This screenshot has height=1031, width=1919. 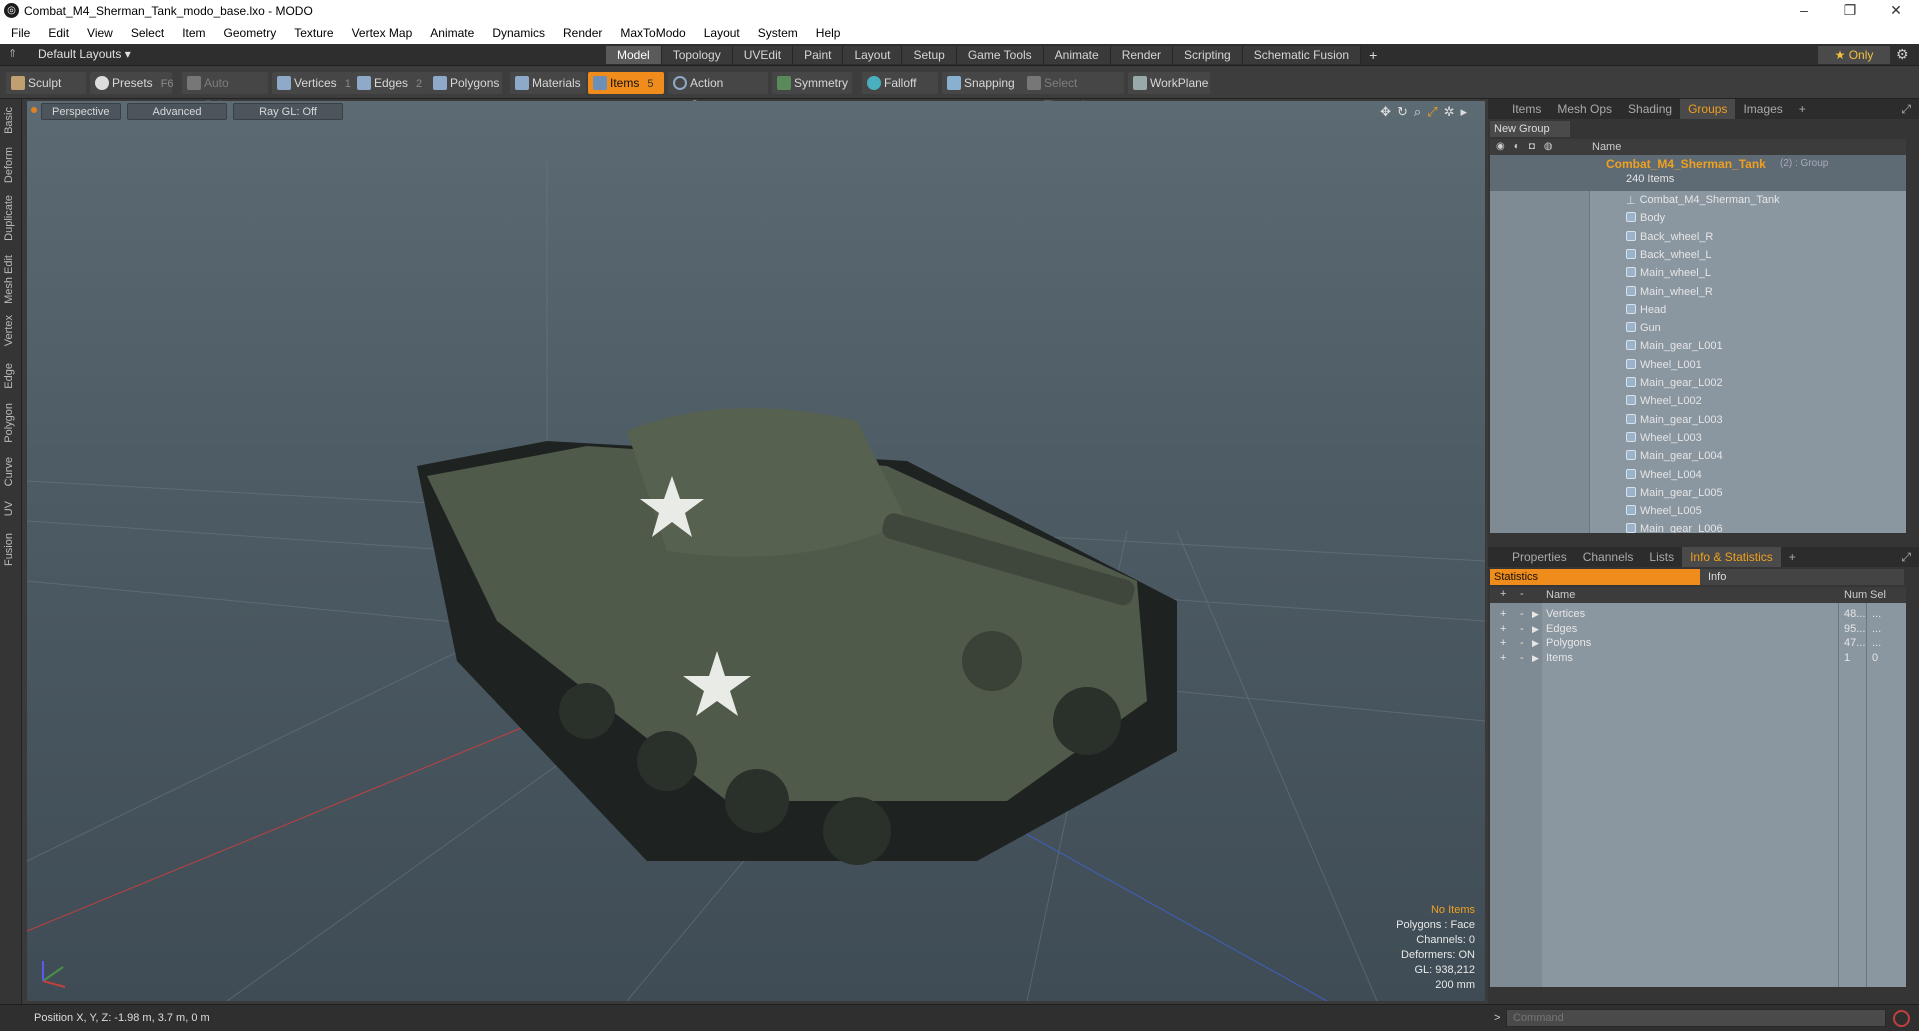 What do you see at coordinates (697, 55) in the screenshot?
I see `tab-topology: Topology` at bounding box center [697, 55].